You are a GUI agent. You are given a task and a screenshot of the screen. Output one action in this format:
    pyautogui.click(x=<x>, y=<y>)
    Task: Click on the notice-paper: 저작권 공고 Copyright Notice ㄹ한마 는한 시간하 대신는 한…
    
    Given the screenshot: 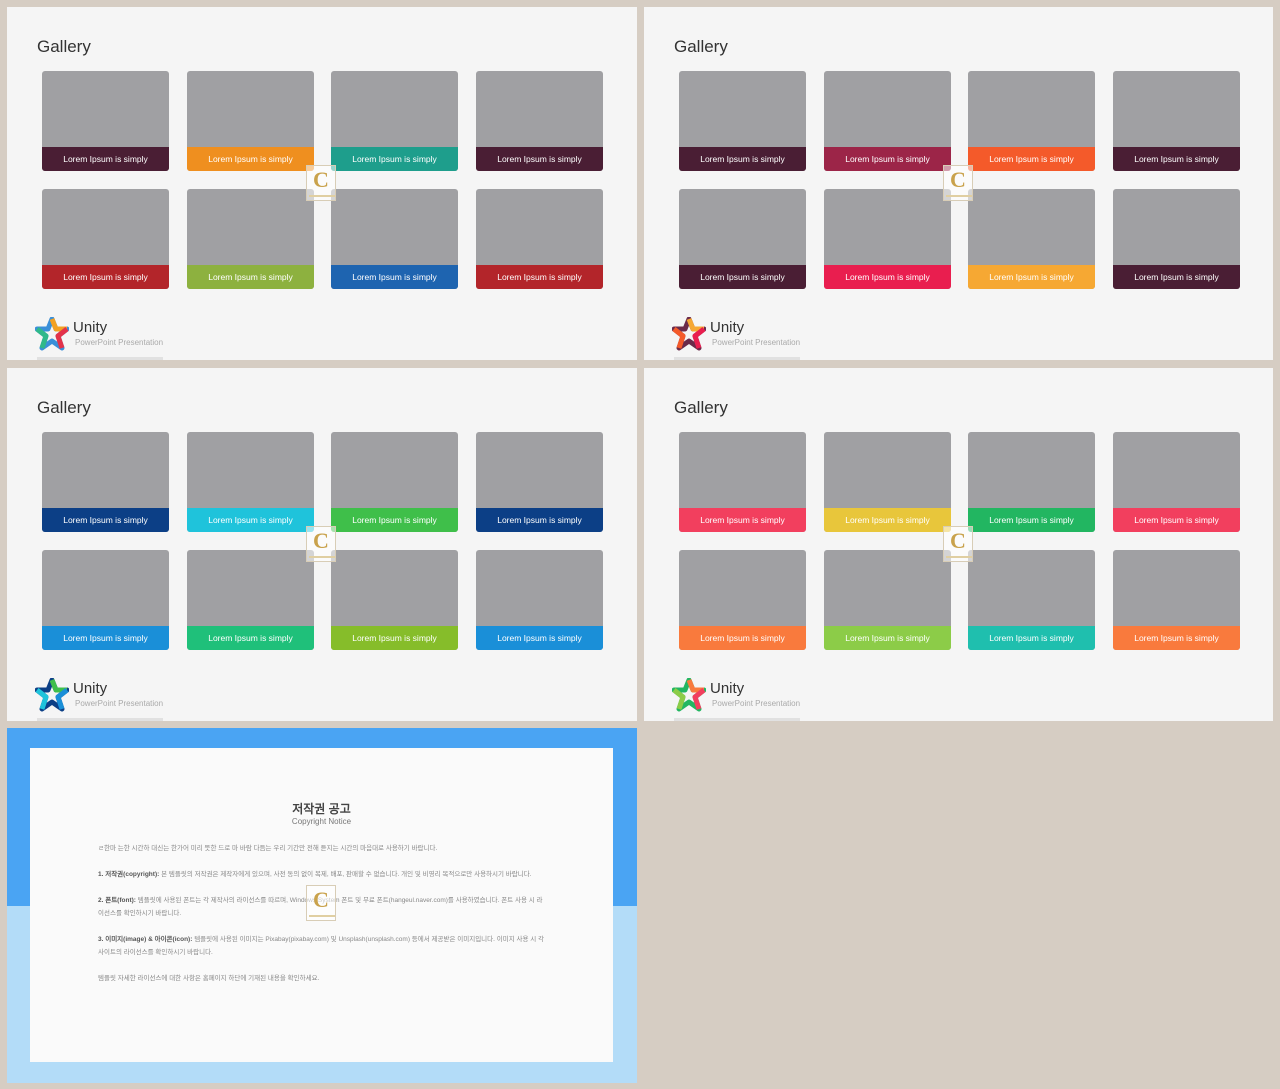 What is the action you would take?
    pyautogui.click(x=321, y=905)
    